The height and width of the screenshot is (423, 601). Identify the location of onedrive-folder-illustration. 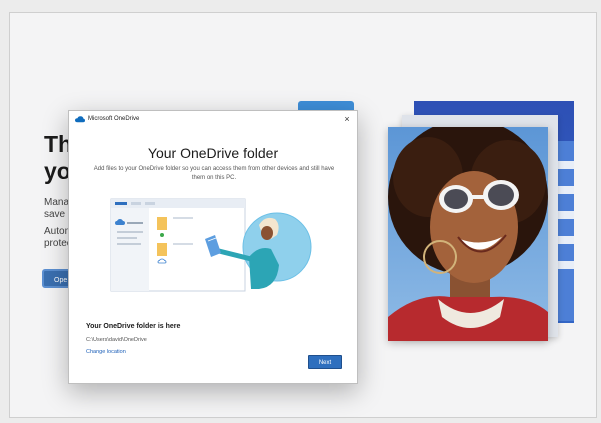
(211, 245).